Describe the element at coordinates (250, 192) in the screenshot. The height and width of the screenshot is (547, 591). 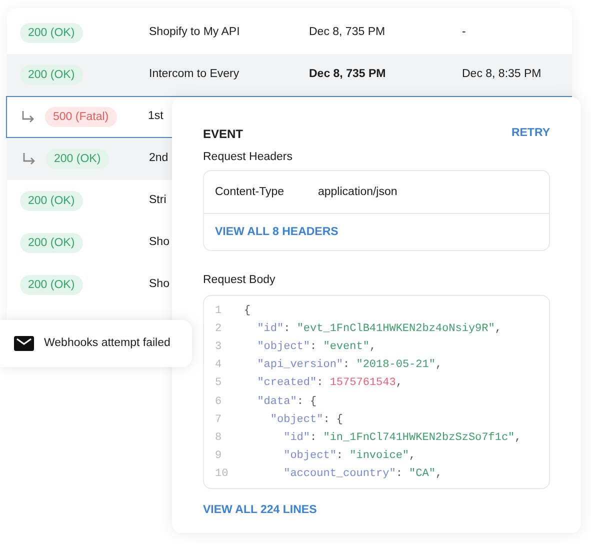
I see `header-name: Content-Type` at that location.